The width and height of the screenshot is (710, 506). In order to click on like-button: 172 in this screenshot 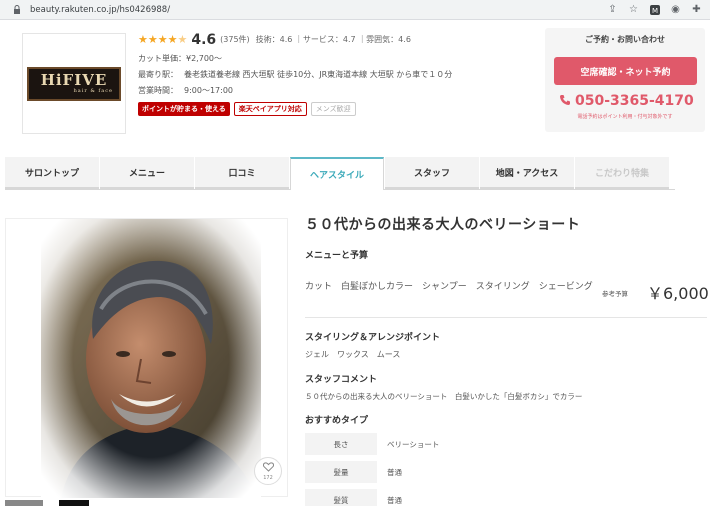, I will do `click(268, 471)`.